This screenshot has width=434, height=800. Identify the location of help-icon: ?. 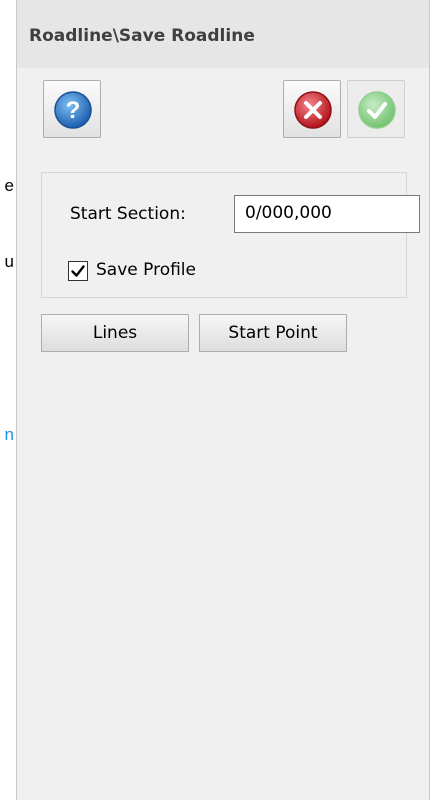
(73, 110).